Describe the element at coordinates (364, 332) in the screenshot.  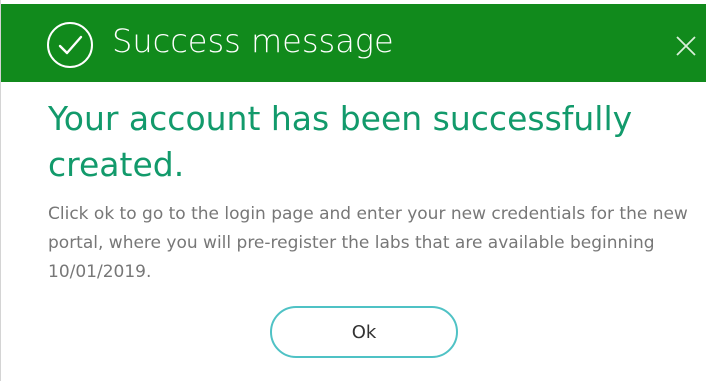
I see `ok-button: Ok` at that location.